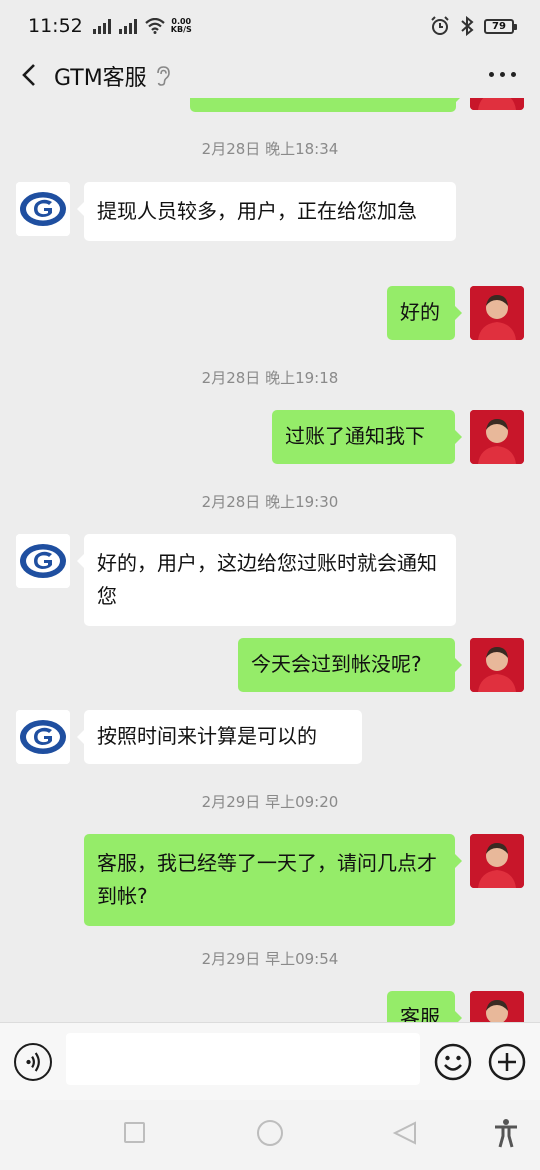 The width and height of the screenshot is (540, 1170). Describe the element at coordinates (502, 74) in the screenshot. I see `more-dots-icon` at that location.